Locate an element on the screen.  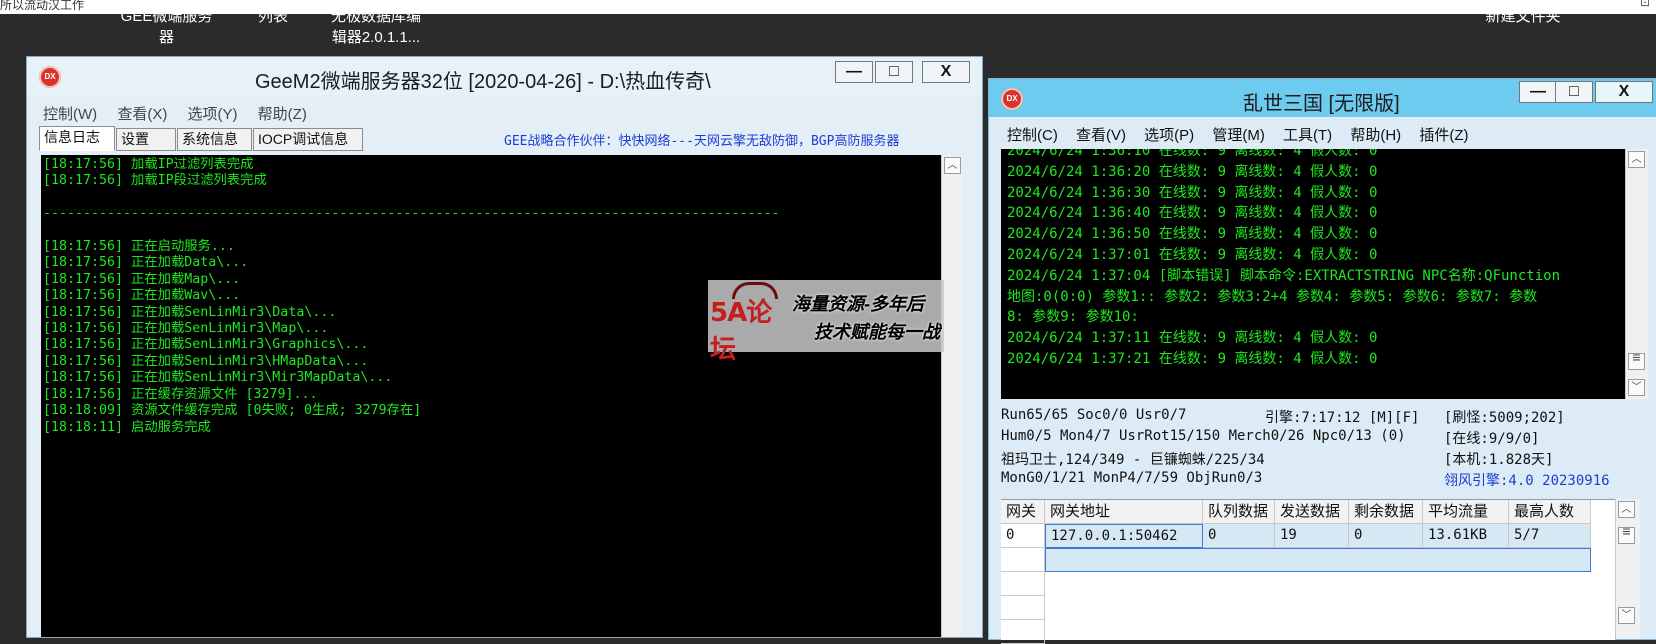
title-bar: DX 乱世三国 [无限版] — □ X is located at coordinates (1322, 98).